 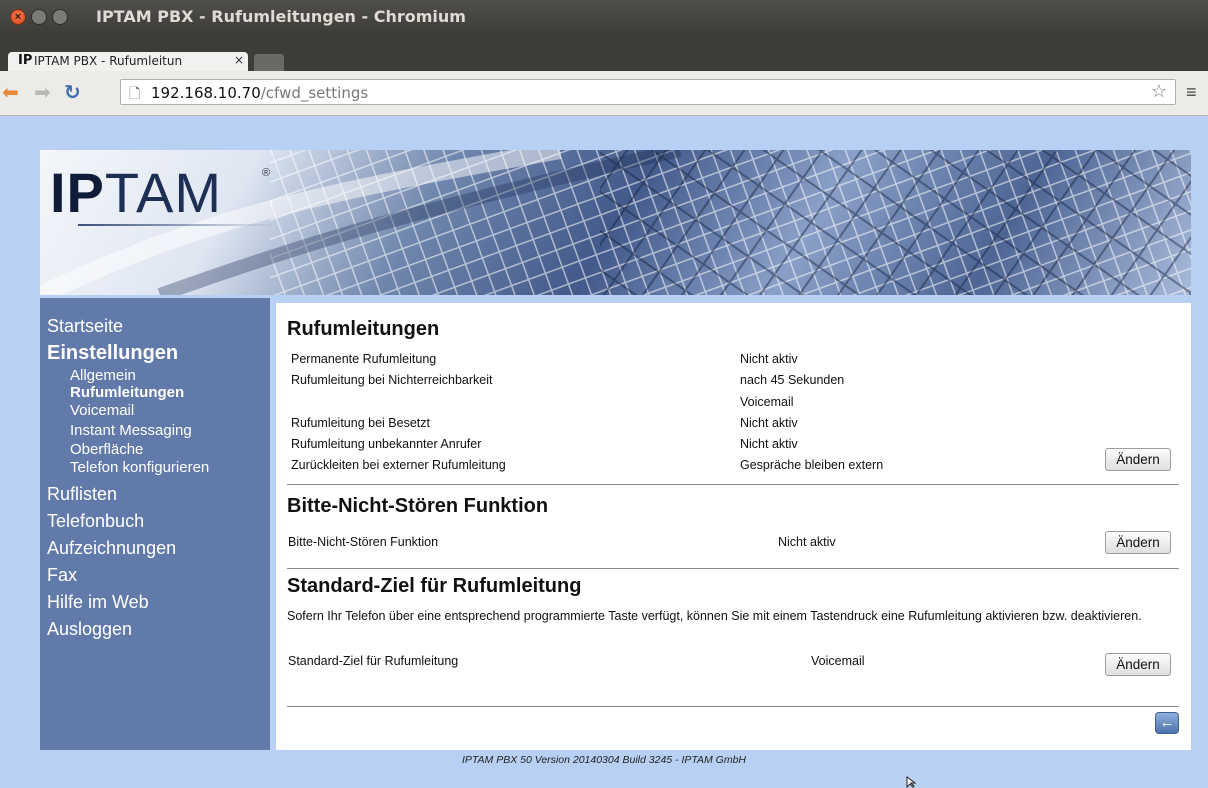 I want to click on section-title-rufumleitungen: Rufumleitungen, so click(x=363, y=329).